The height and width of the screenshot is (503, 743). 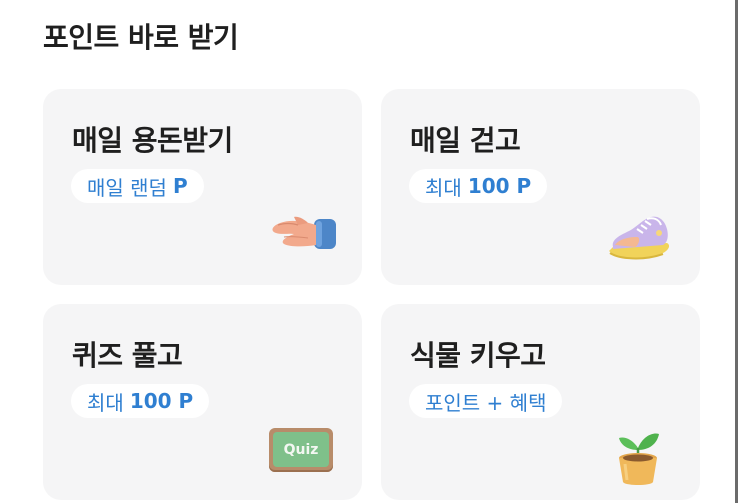 I want to click on pill-text: 매일 랜덤, so click(x=127, y=187).